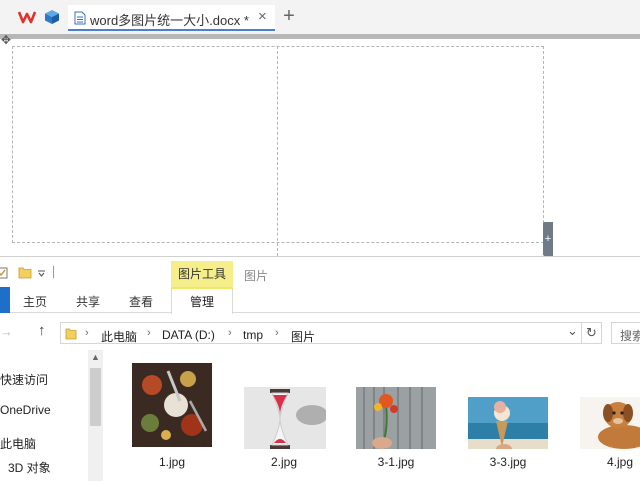 Image resolution: width=640 pixels, height=481 pixels. Describe the element at coordinates (80, 18) in the screenshot. I see `document-icon` at that location.